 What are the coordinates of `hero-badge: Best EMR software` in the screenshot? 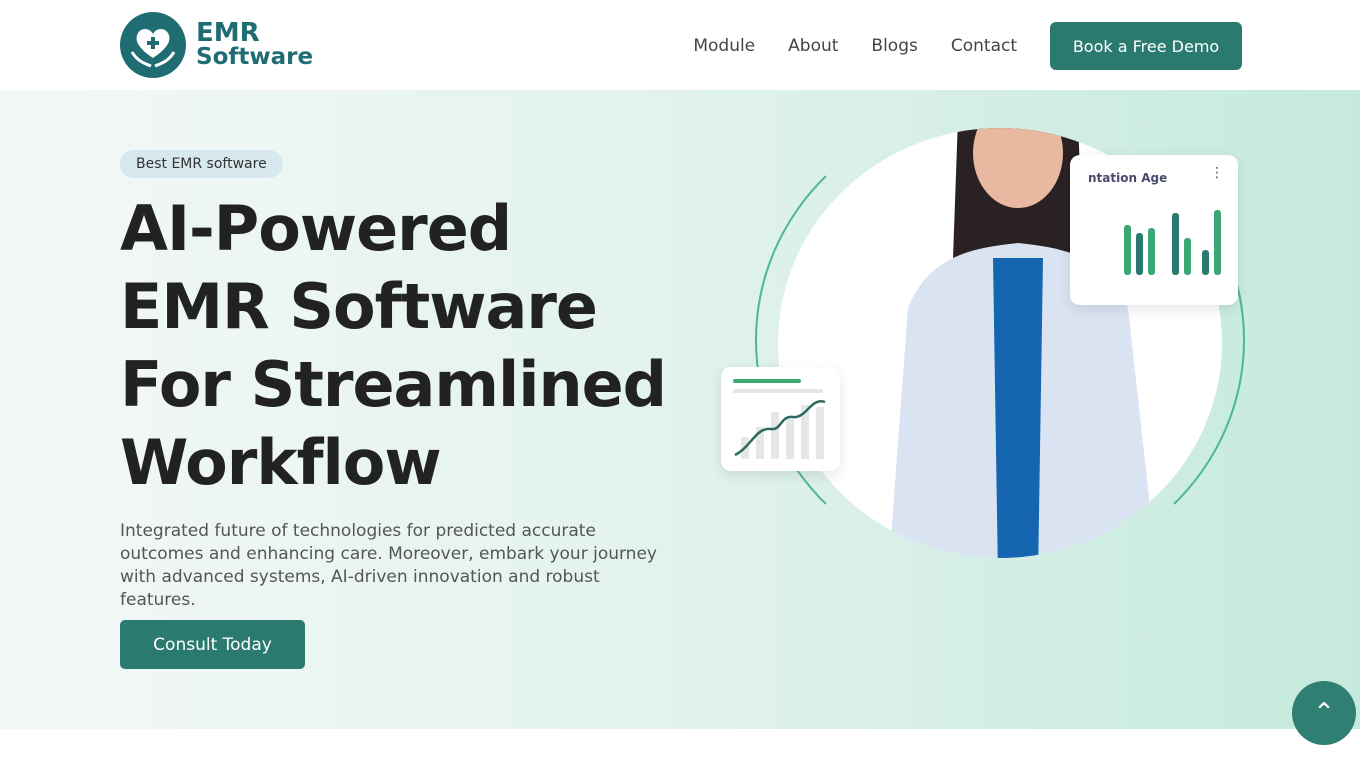 It's located at (201, 164).